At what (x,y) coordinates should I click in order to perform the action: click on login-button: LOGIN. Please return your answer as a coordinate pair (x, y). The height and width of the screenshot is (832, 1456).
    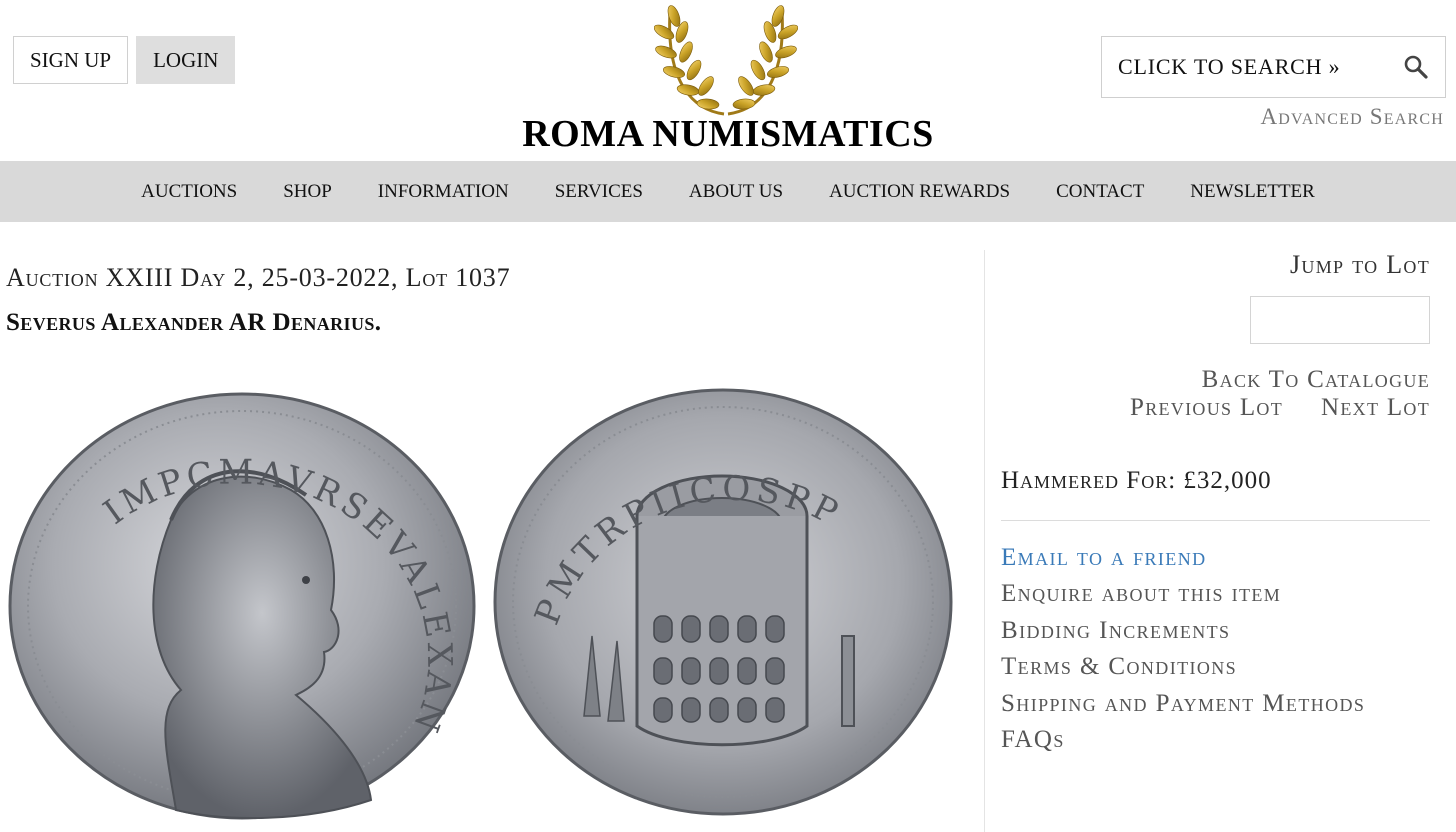
    Looking at the image, I should click on (186, 60).